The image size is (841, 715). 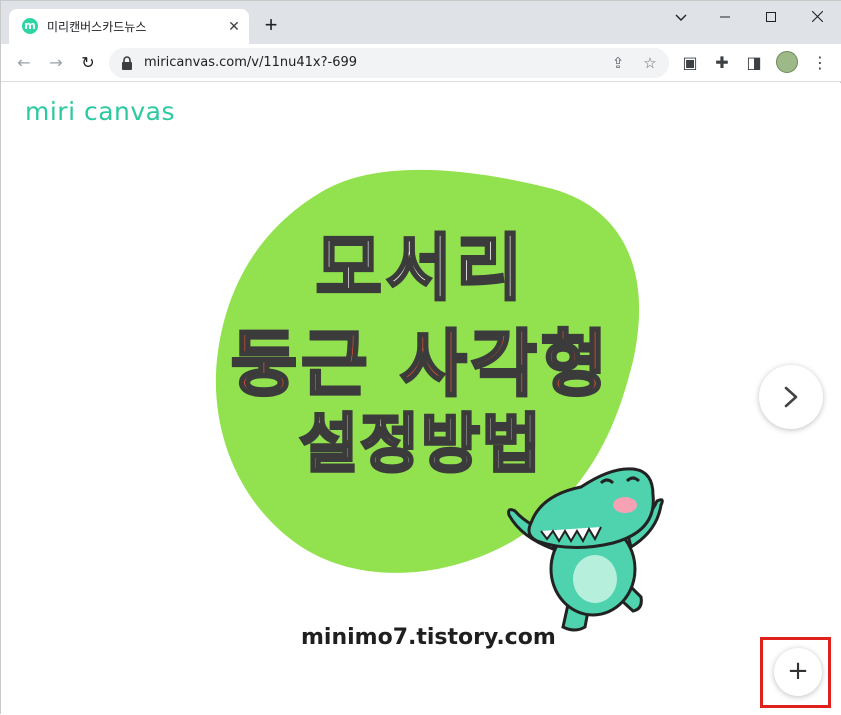 I want to click on address-bar: miricanvas.com/v/11nu41x?-699 ⇪ ☆, so click(x=389, y=63).